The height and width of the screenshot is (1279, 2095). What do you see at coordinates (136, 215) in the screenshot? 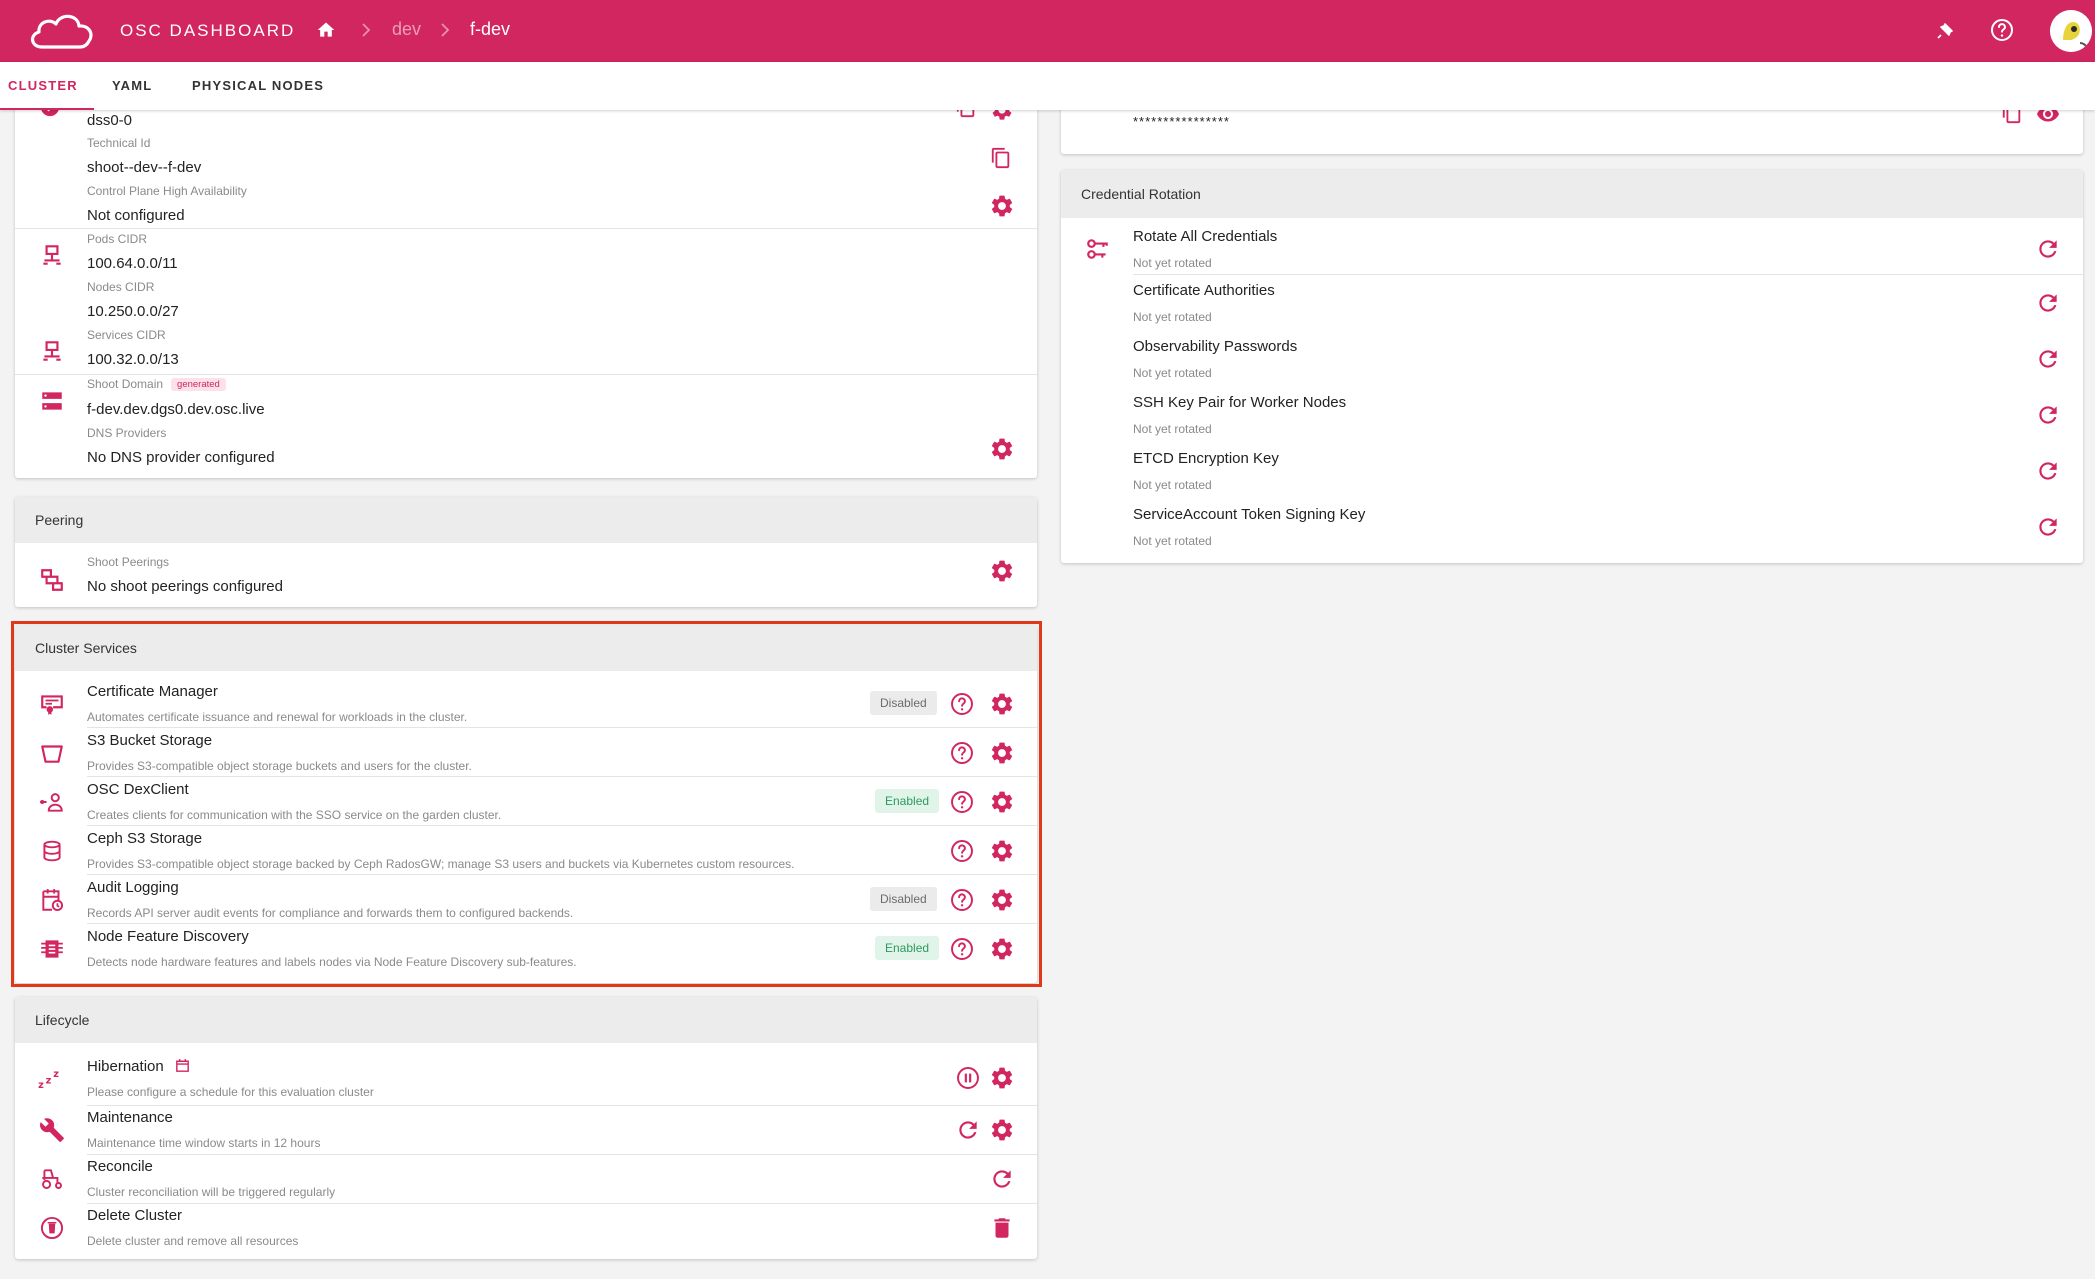
I see `ha-value: Not configured` at bounding box center [136, 215].